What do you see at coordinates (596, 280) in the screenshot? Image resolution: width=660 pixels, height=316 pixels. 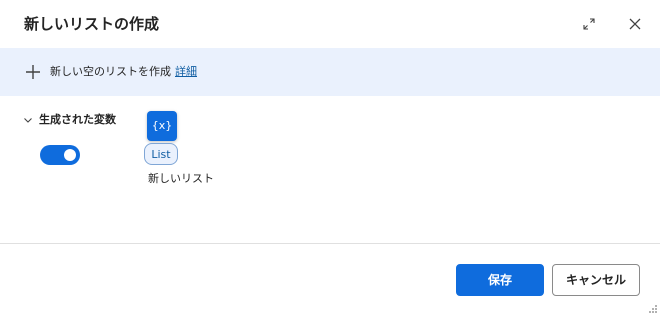 I see `cancel-button: キャンセル` at bounding box center [596, 280].